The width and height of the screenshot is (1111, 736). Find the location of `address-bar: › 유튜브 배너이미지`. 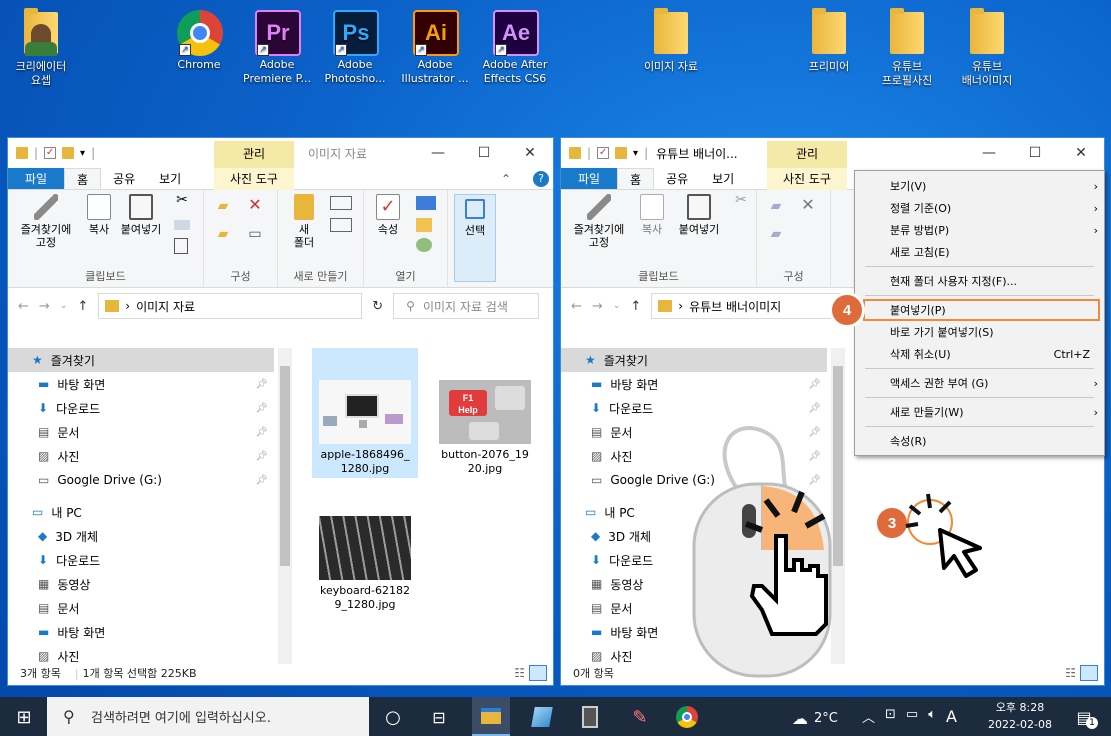

address-bar: › 유튜브 배너이미지 is located at coordinates (751, 306).